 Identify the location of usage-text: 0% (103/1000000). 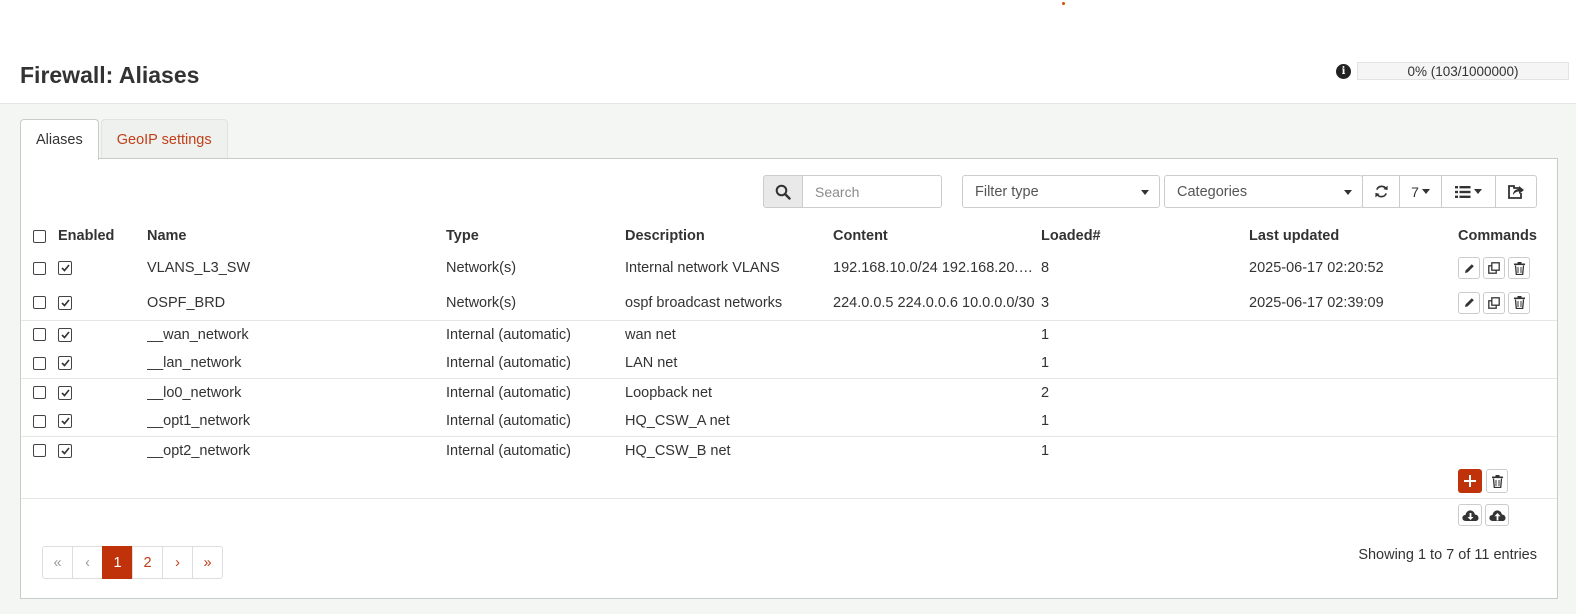
(1463, 71).